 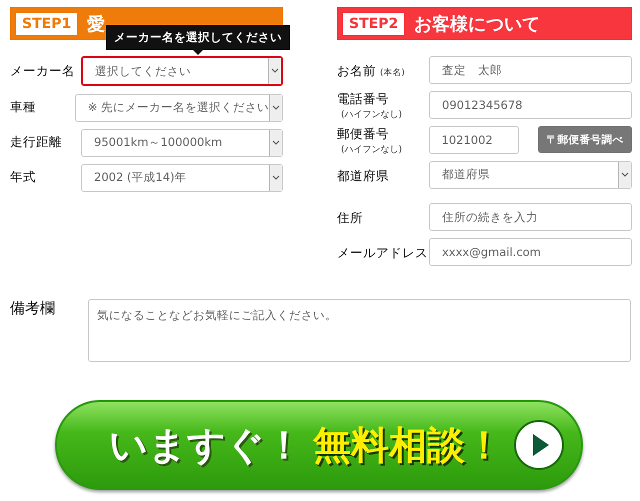 I want to click on field-label: 車種, so click(x=23, y=107).